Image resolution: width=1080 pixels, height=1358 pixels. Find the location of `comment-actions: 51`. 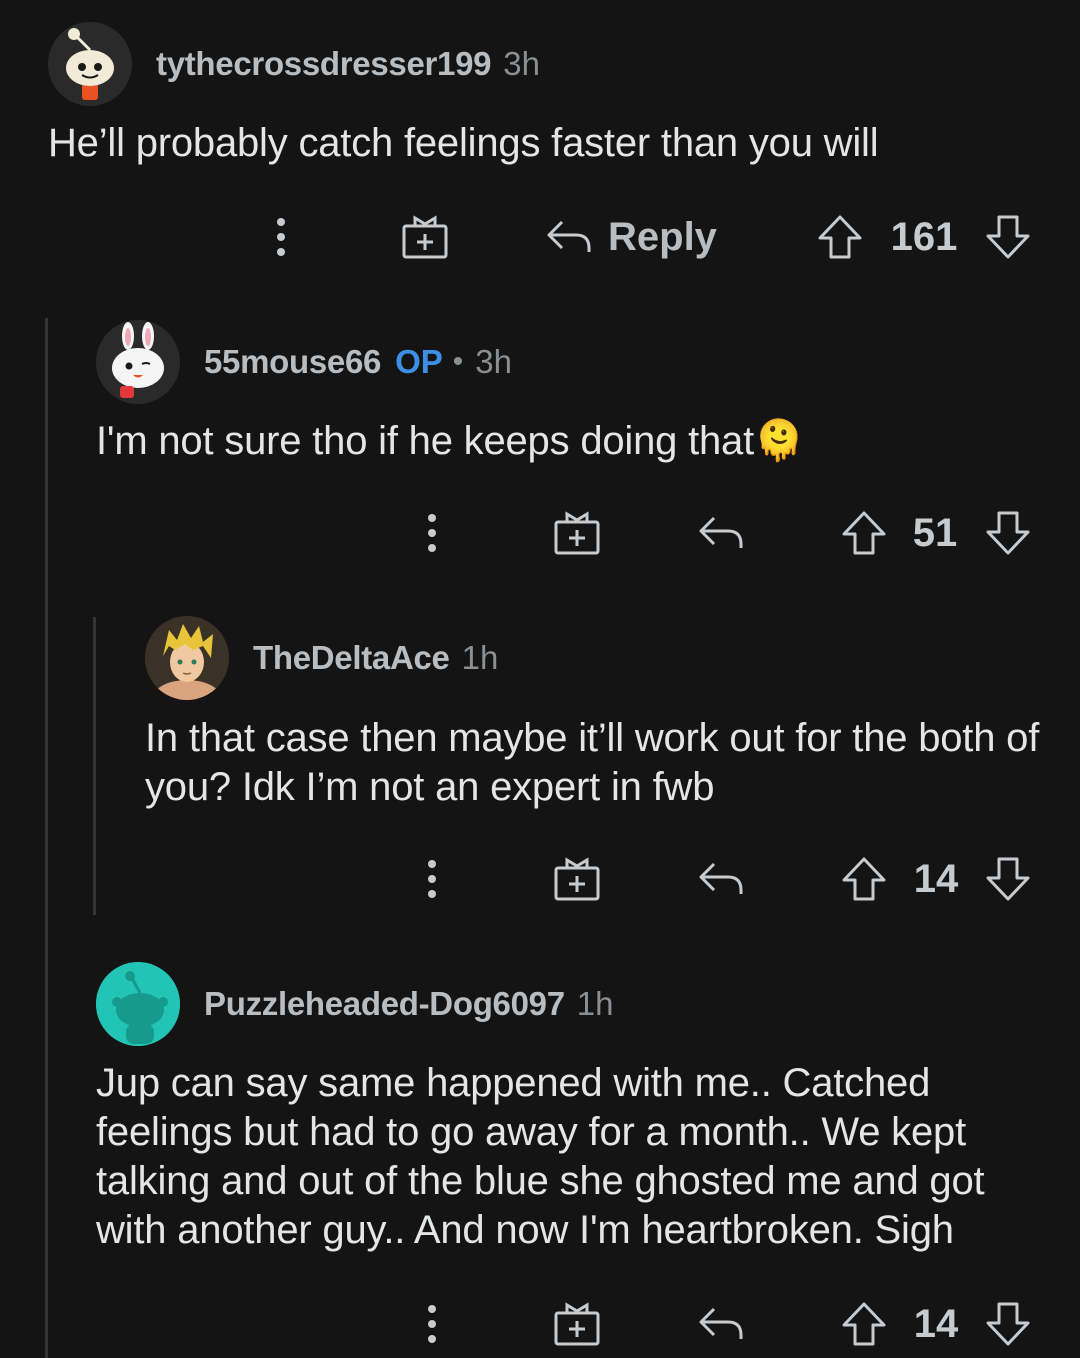

comment-actions: 51 is located at coordinates (540, 533).